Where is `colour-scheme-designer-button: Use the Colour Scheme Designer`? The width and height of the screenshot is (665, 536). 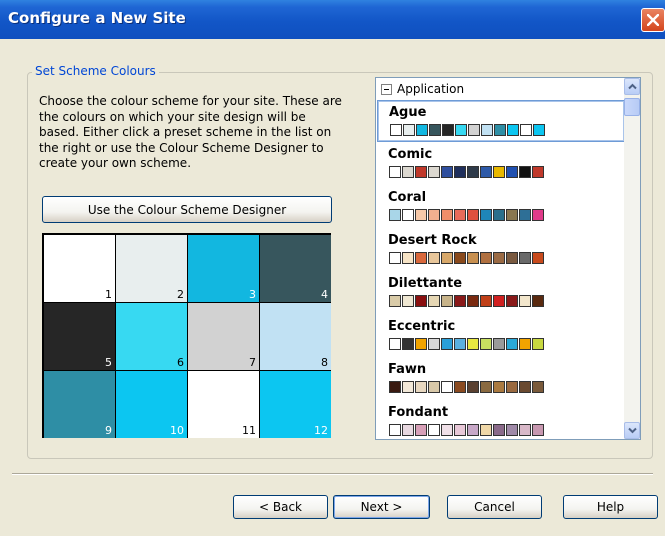
colour-scheme-designer-button: Use the Colour Scheme Designer is located at coordinates (187, 209).